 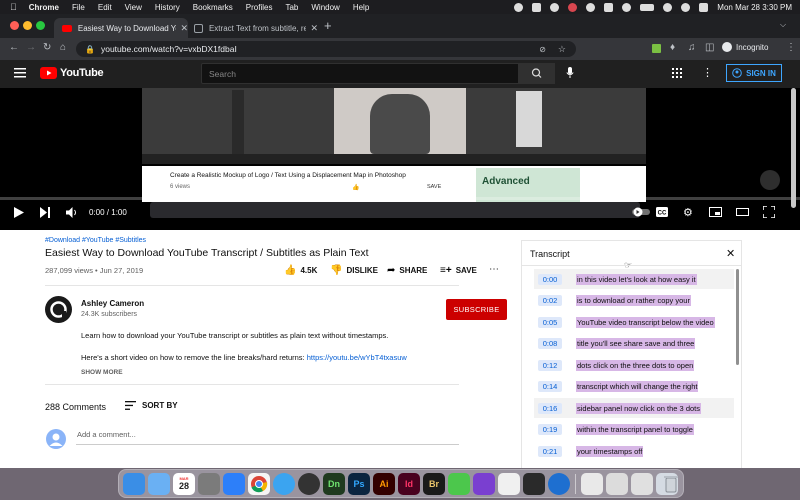 I want to click on tab-search-chevron-icon: ⌵, so click(x=783, y=25).